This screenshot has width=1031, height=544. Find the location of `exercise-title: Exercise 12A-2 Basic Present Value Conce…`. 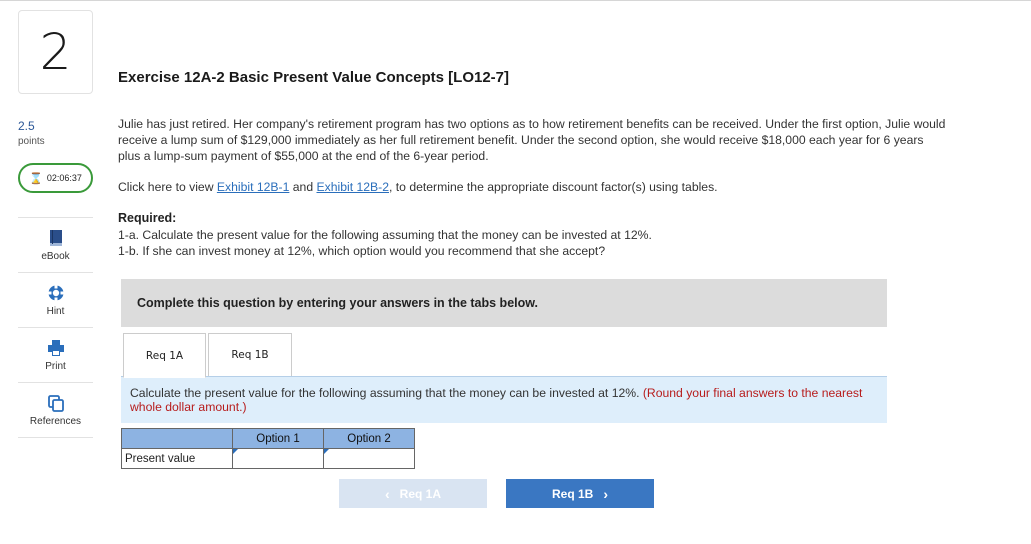

exercise-title: Exercise 12A-2 Basic Present Value Conce… is located at coordinates (314, 77).